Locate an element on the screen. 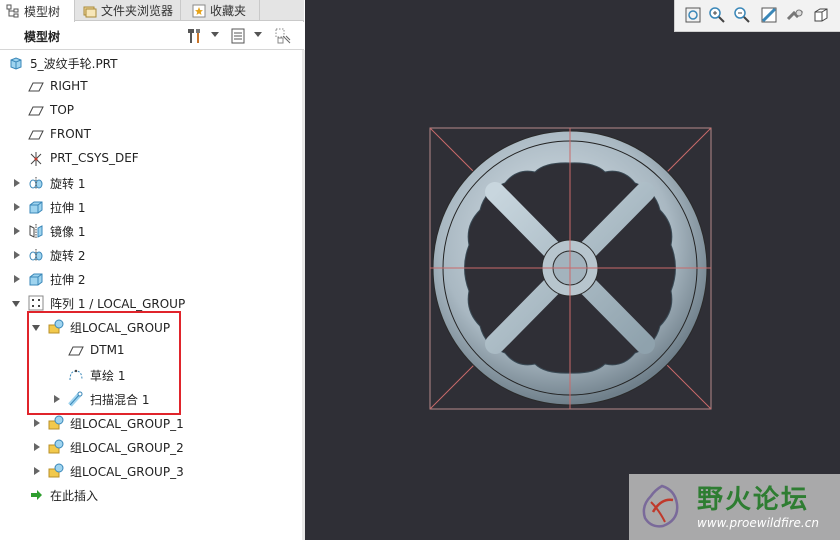  tab-label: 模型树 is located at coordinates (42, 11).